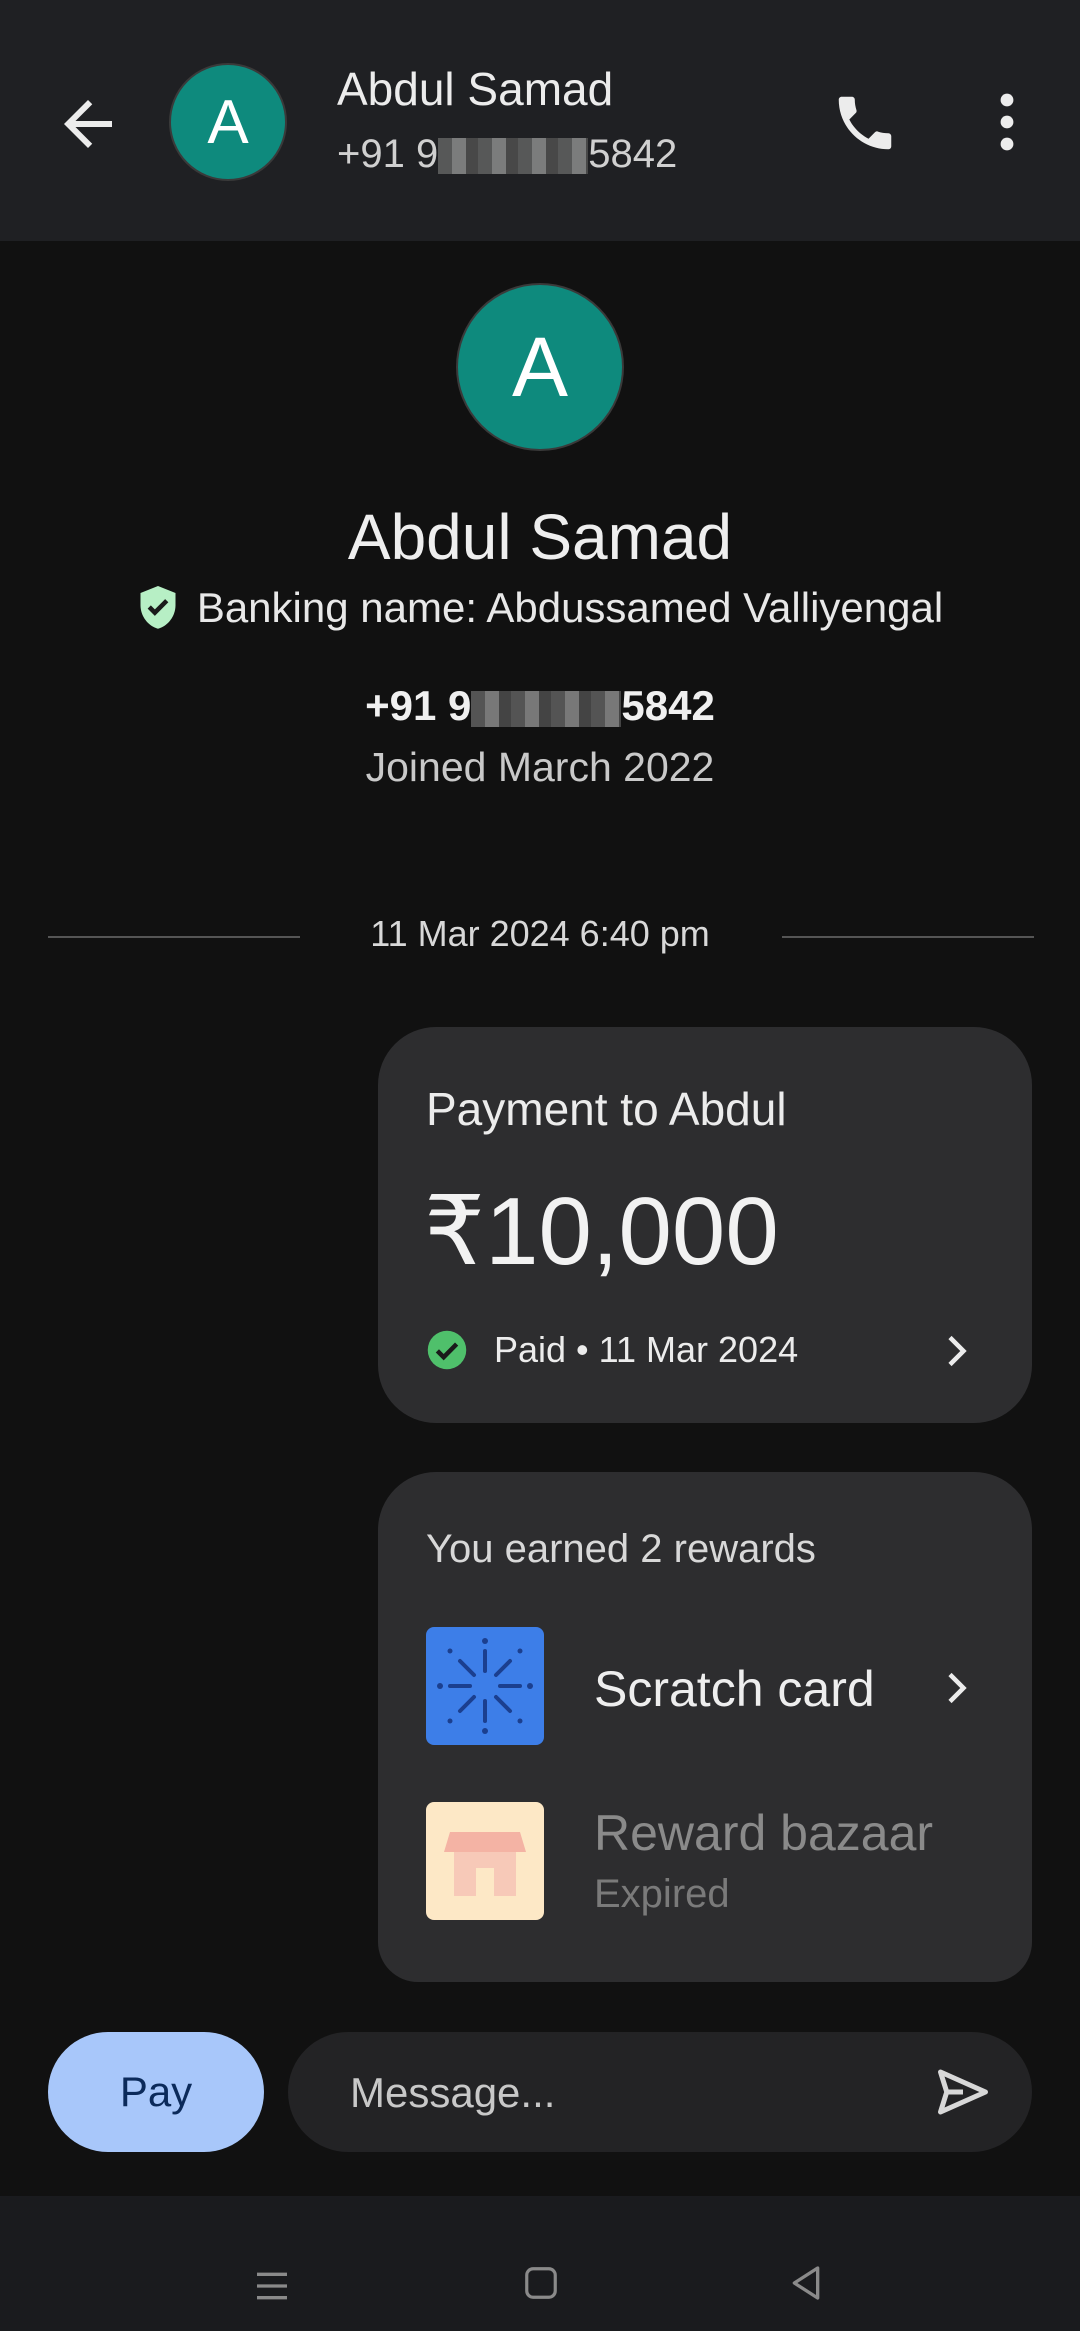  I want to click on contact-phone: +91 9 5842, so click(507, 154).